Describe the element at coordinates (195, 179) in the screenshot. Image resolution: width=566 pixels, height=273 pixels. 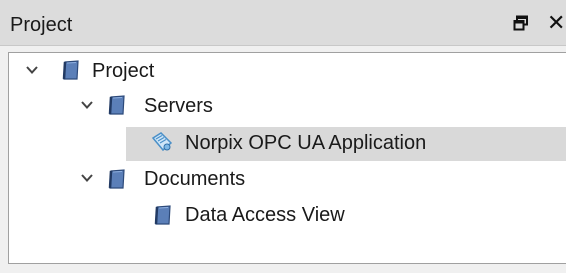
I see `tree-node-label: Documents` at that location.